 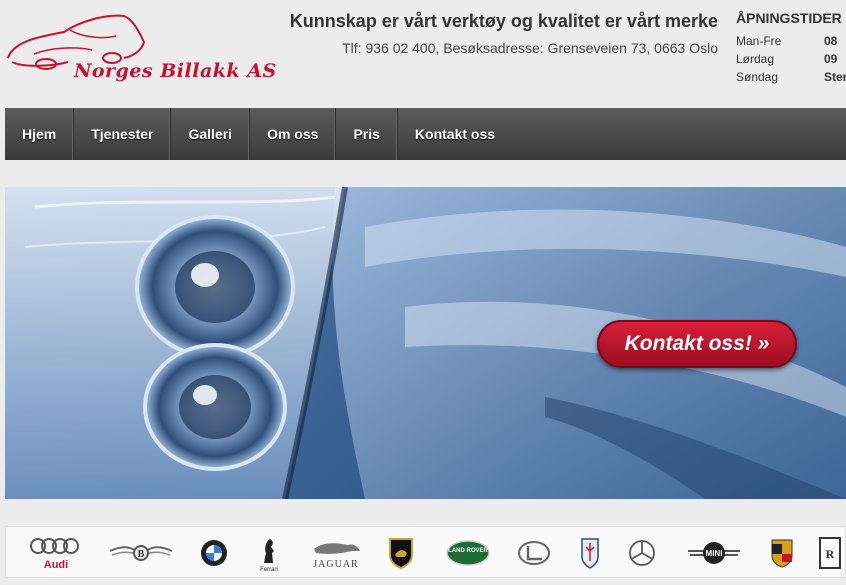 What do you see at coordinates (214, 553) in the screenshot?
I see `bmw-logo` at bounding box center [214, 553].